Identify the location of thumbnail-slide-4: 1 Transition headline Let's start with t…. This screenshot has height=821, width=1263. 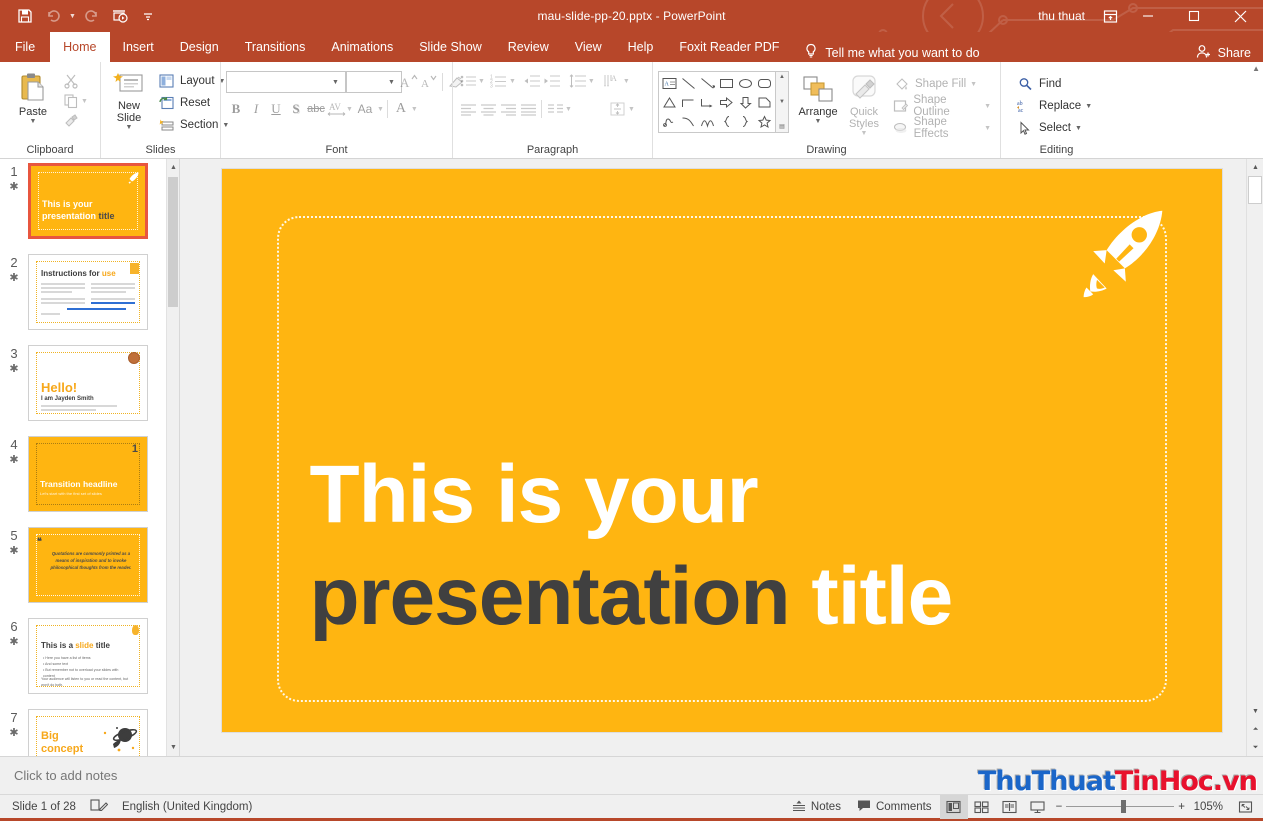
(88, 474).